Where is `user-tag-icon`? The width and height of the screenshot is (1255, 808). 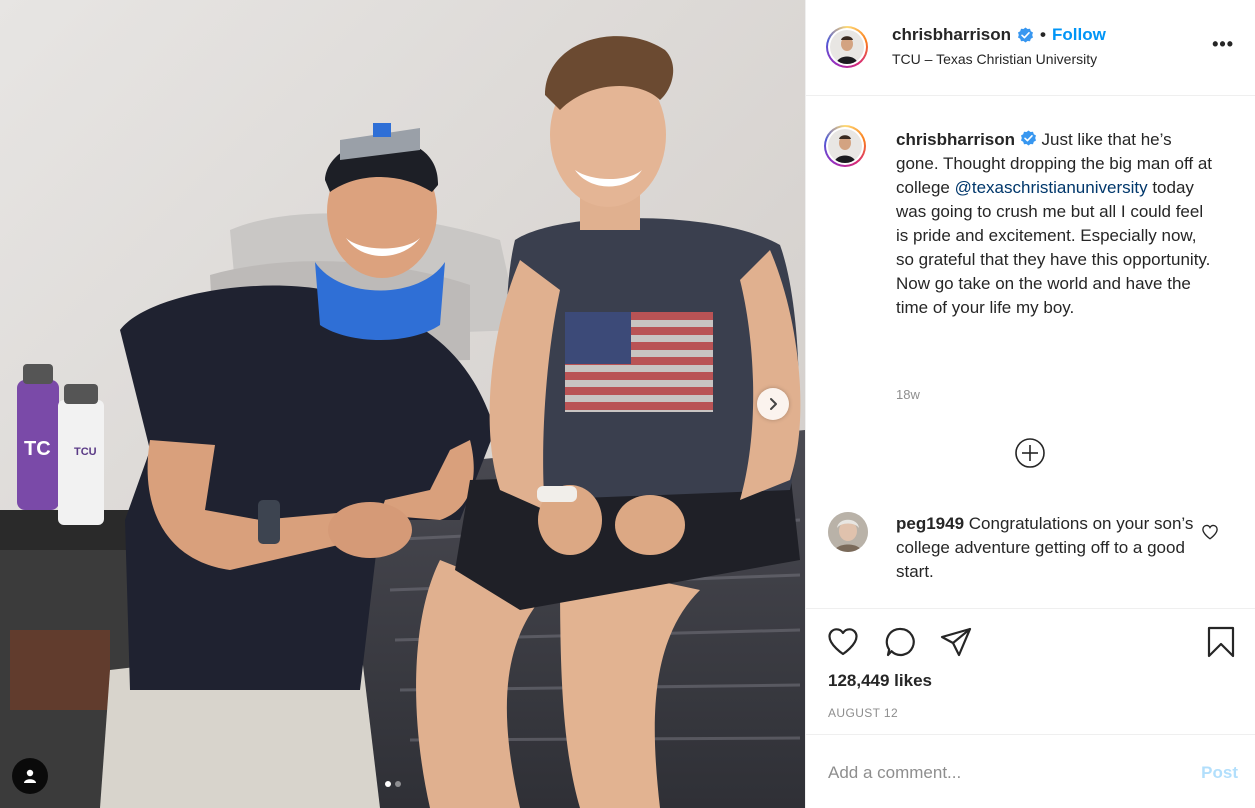
user-tag-icon is located at coordinates (30, 776).